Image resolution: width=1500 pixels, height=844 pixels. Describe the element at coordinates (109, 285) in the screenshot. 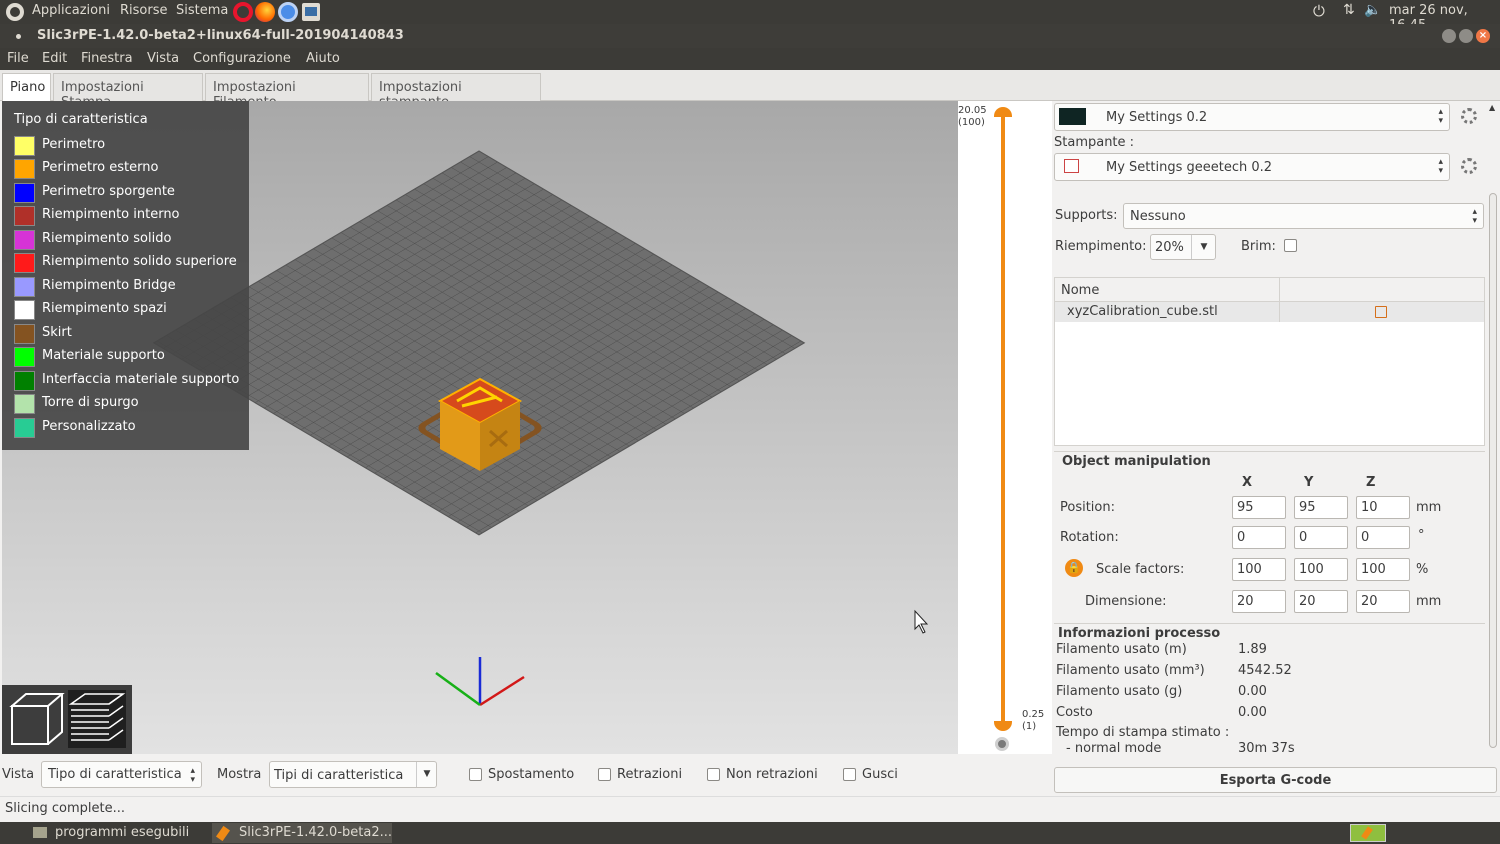

I see `legend-label: Riempimento Bridge` at that location.